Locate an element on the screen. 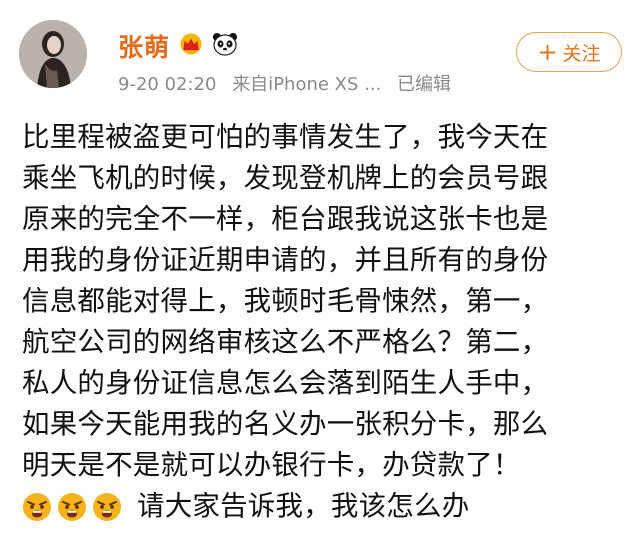 The width and height of the screenshot is (640, 534). post-line: 乘坐飞机的时候，发现登机牌上的会员号跟 is located at coordinates (285, 178).